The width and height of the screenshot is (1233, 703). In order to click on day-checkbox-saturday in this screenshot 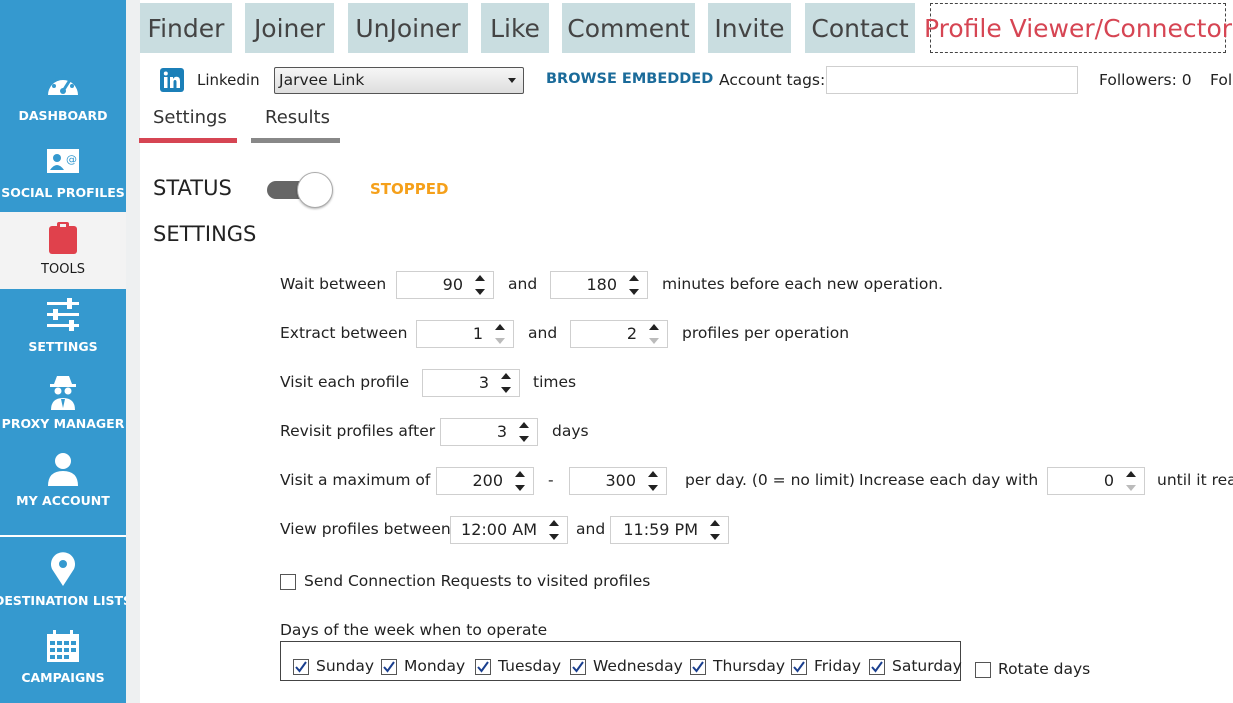, I will do `click(877, 667)`.